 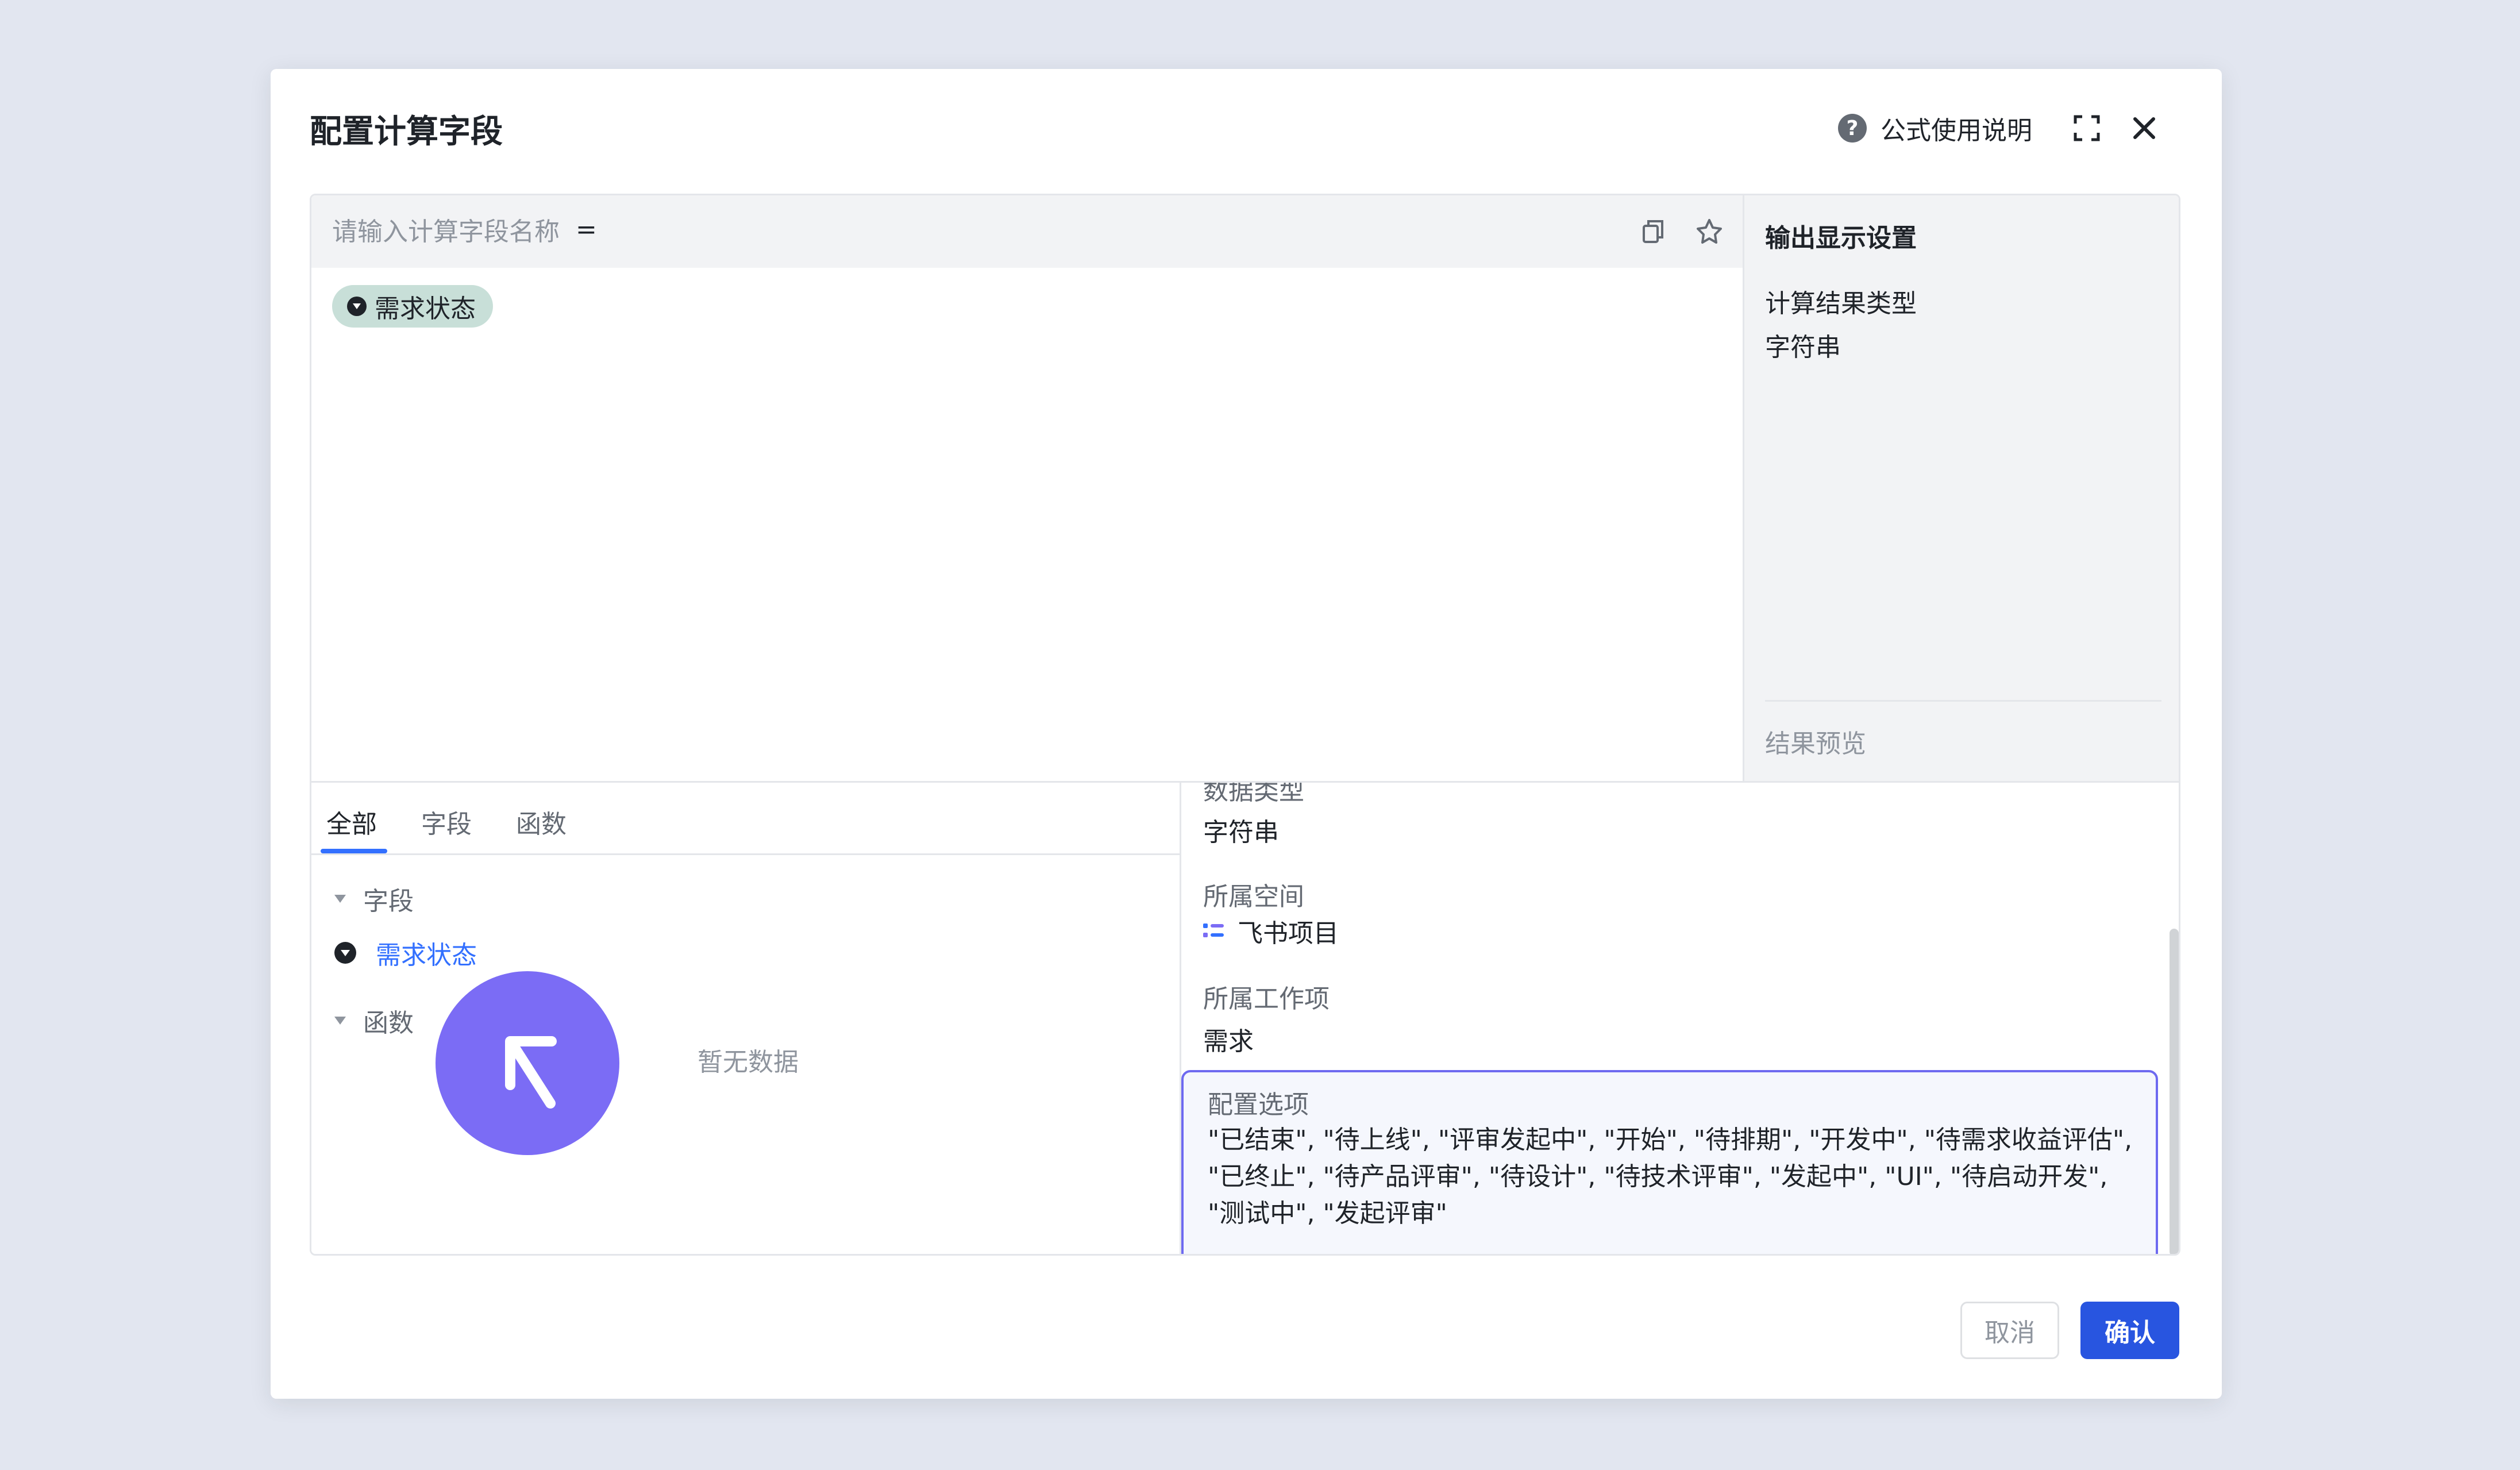 What do you see at coordinates (2129, 1330) in the screenshot?
I see `confirm-button: 确认` at bounding box center [2129, 1330].